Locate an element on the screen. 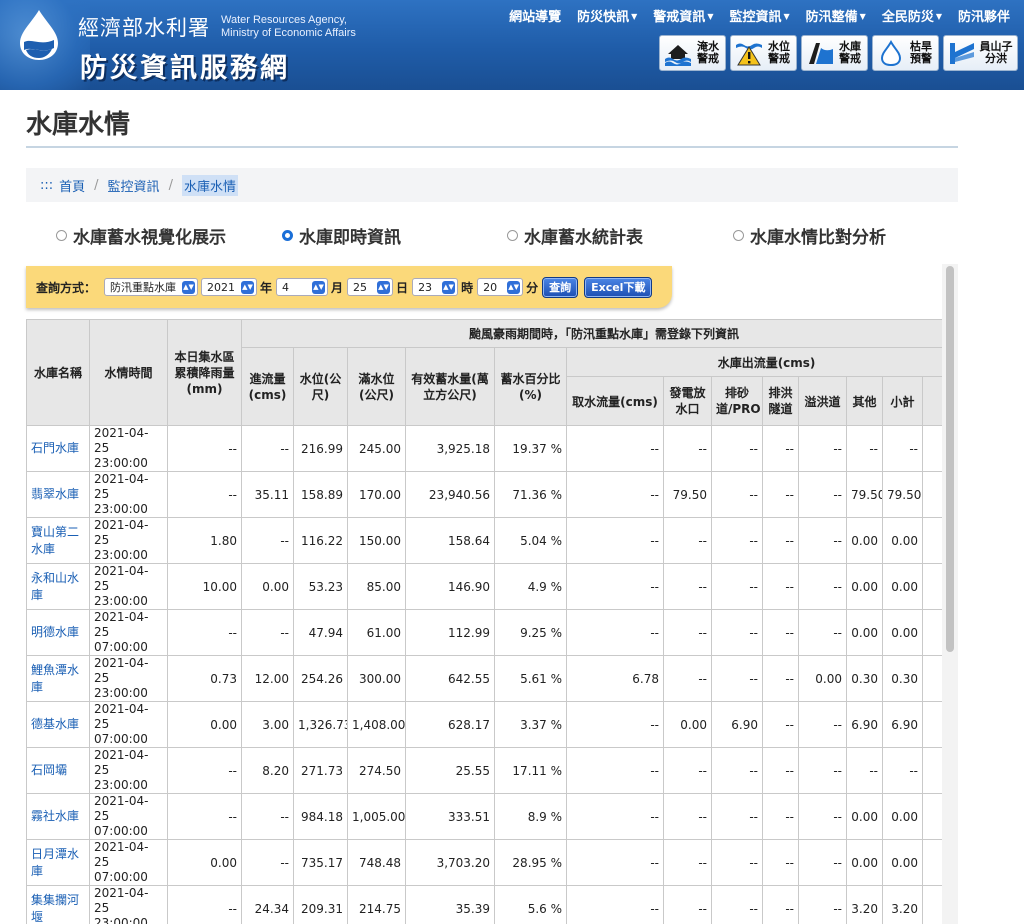  site-title: 防災資訊服務網 is located at coordinates (185, 65).